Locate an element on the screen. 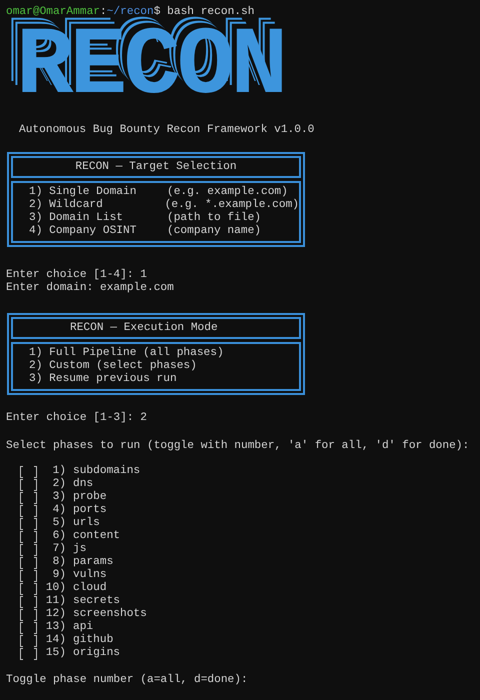 Image resolution: width=480 pixels, height=700 pixels. option-hint: (e.g. example.com) is located at coordinates (227, 192).